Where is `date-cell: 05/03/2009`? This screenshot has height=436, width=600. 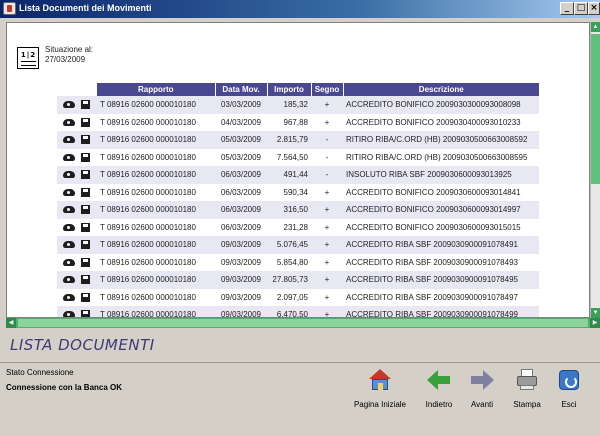 date-cell: 05/03/2009 is located at coordinates (241, 140).